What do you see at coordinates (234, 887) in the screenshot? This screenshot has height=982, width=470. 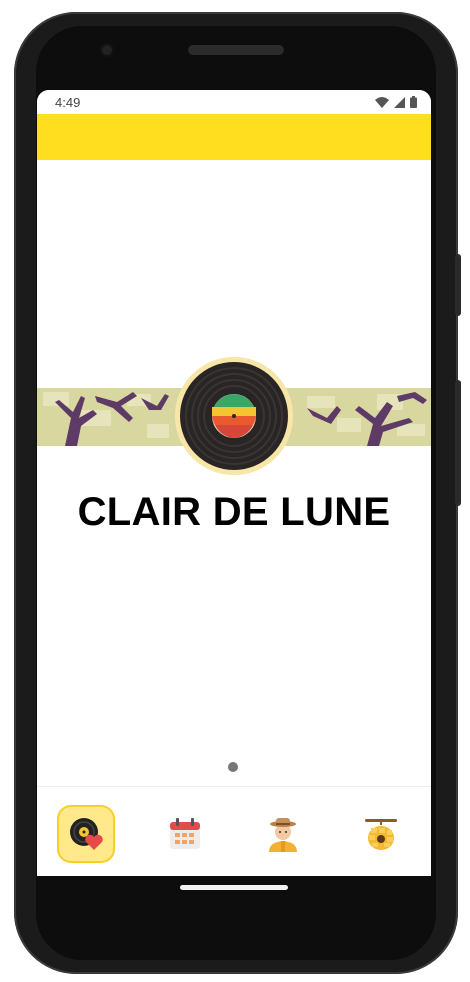 I see `home-gesture-bar` at bounding box center [234, 887].